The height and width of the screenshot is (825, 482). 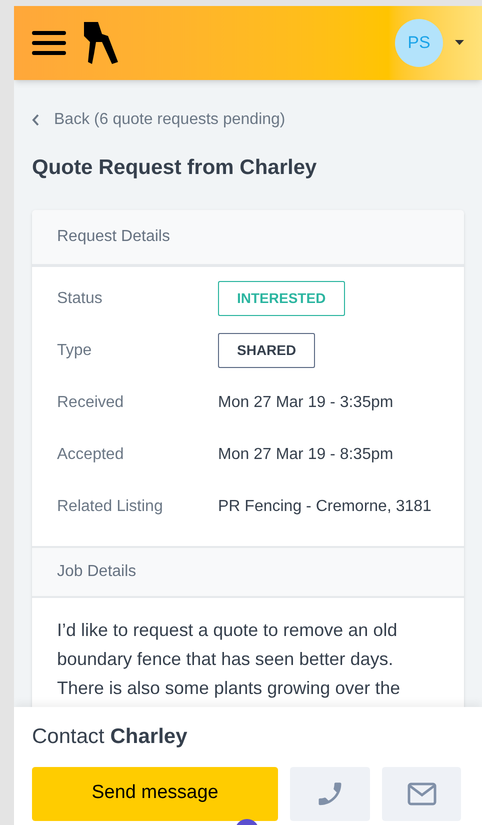 What do you see at coordinates (459, 43) in the screenshot?
I see `caret-icon` at bounding box center [459, 43].